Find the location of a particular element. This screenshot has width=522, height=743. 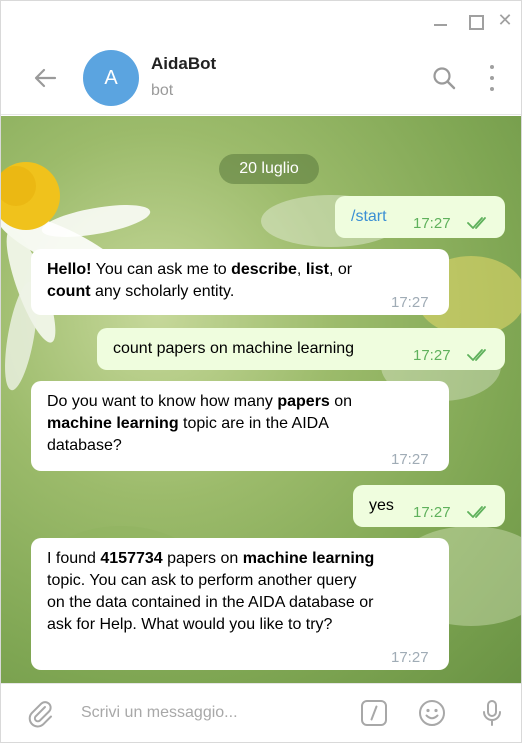

back-arrow-icon is located at coordinates (46, 78).